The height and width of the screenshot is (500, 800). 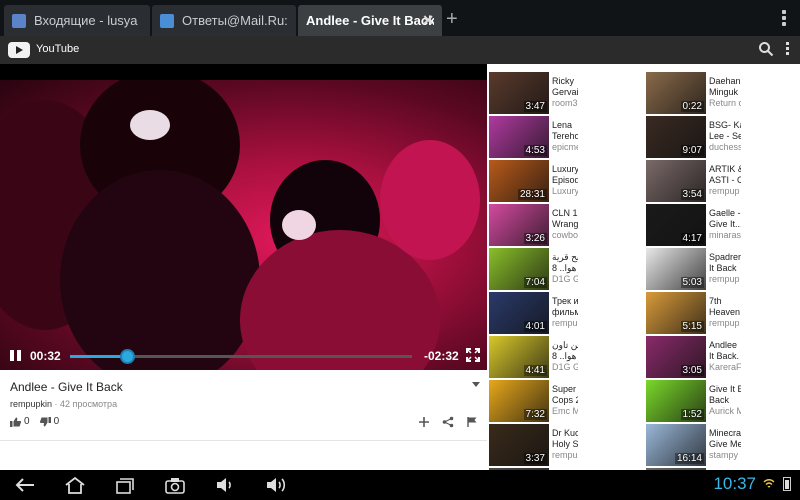 I want to click on related-title-line: 7th, so click(x=715, y=301).